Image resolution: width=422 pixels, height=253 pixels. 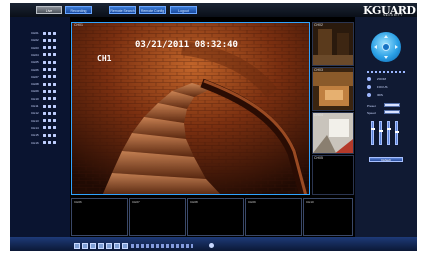 I want to click on side-view-ch05: CH05, so click(x=333, y=175).